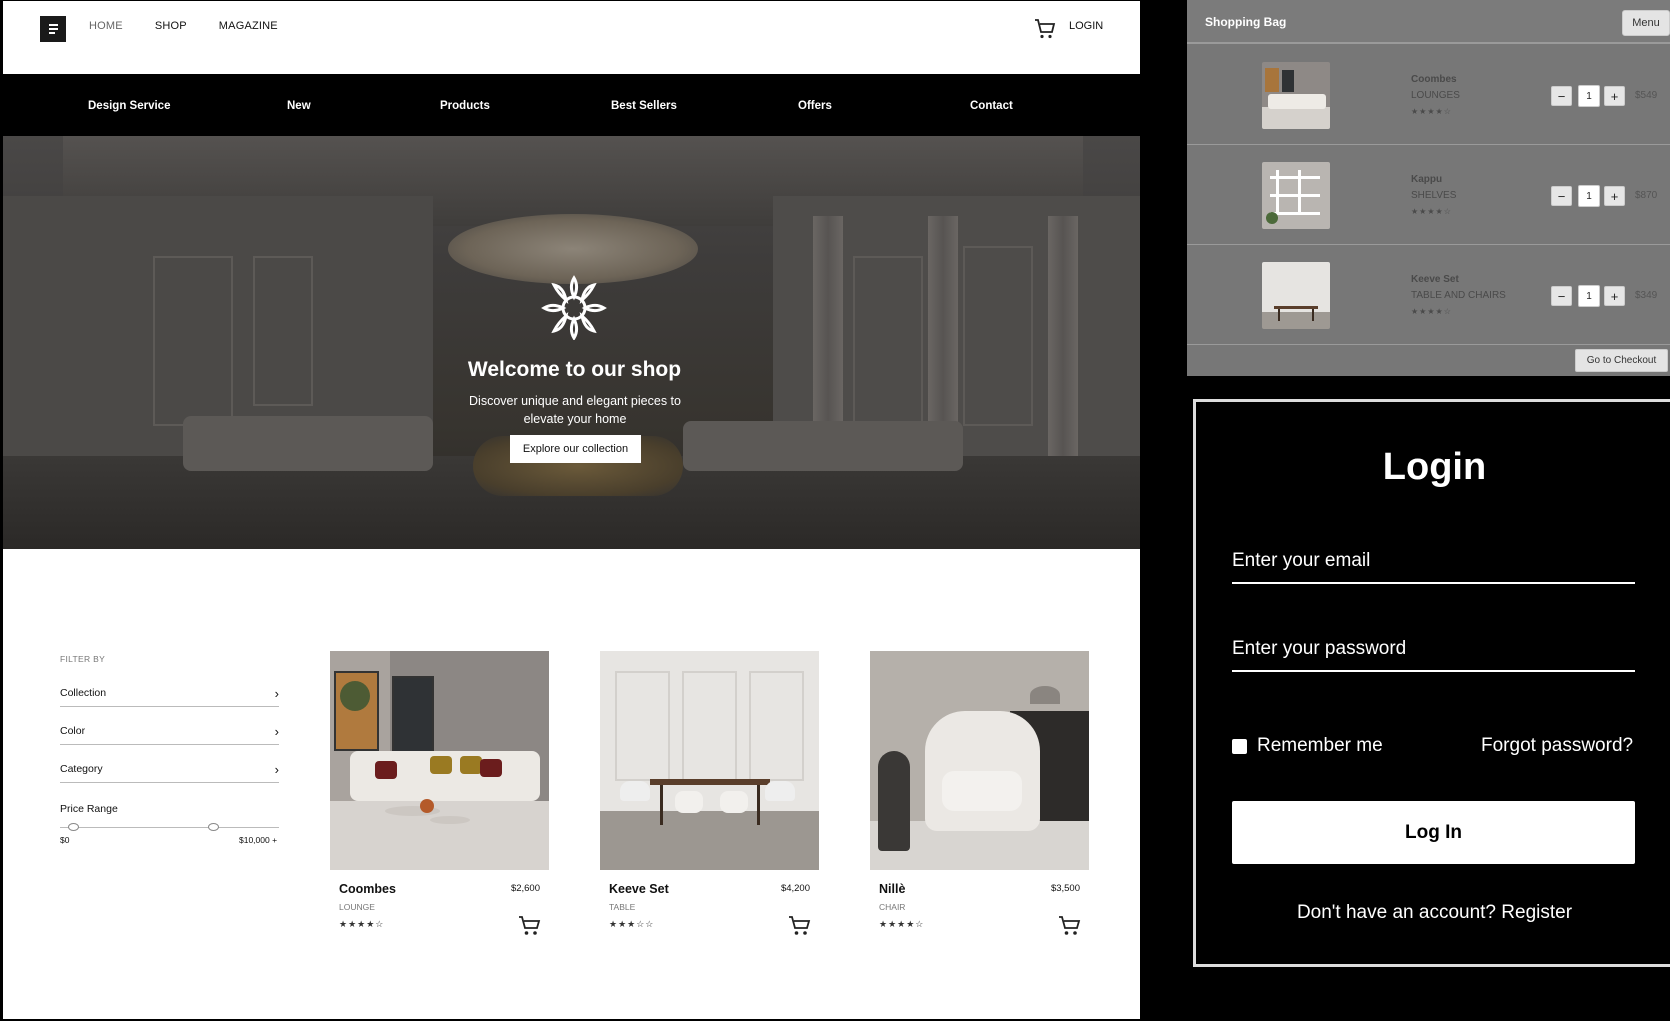  Describe the element at coordinates (1646, 295) in the screenshot. I see `bag-item-price: $349` at that location.